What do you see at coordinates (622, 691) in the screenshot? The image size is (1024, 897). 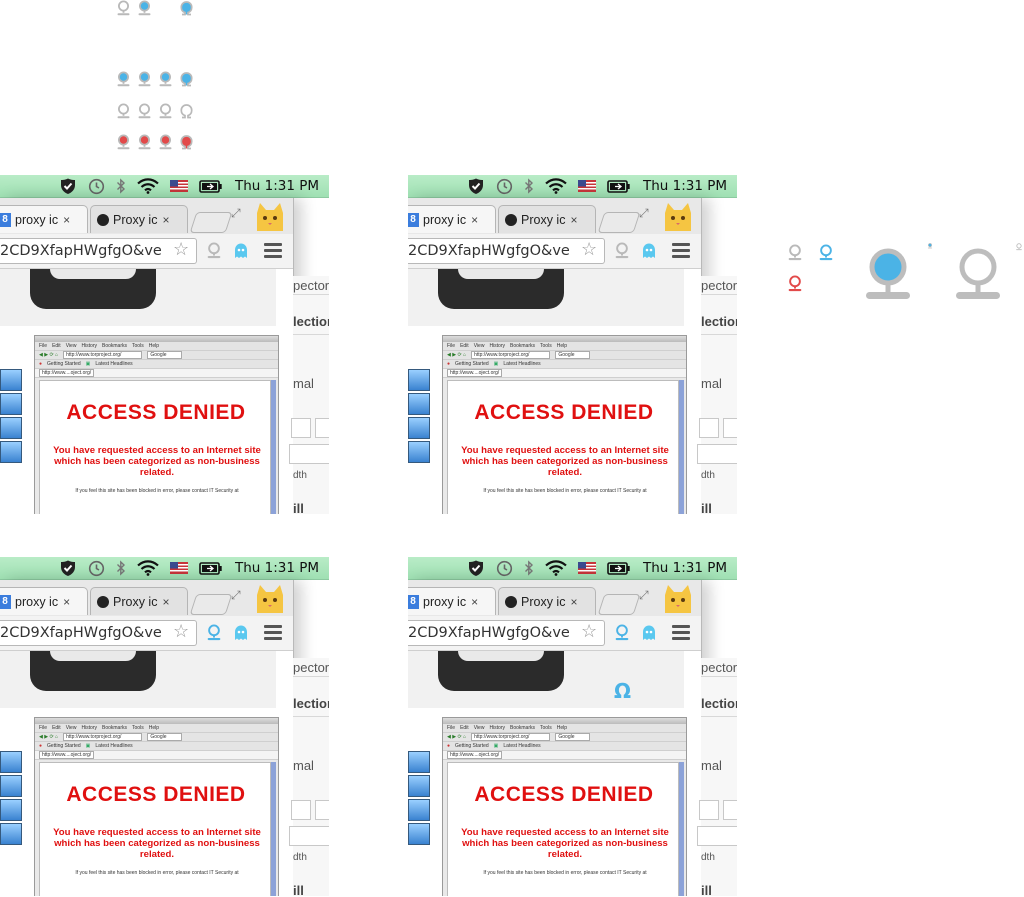 I see `omega-popup-icon: Ω` at bounding box center [622, 691].